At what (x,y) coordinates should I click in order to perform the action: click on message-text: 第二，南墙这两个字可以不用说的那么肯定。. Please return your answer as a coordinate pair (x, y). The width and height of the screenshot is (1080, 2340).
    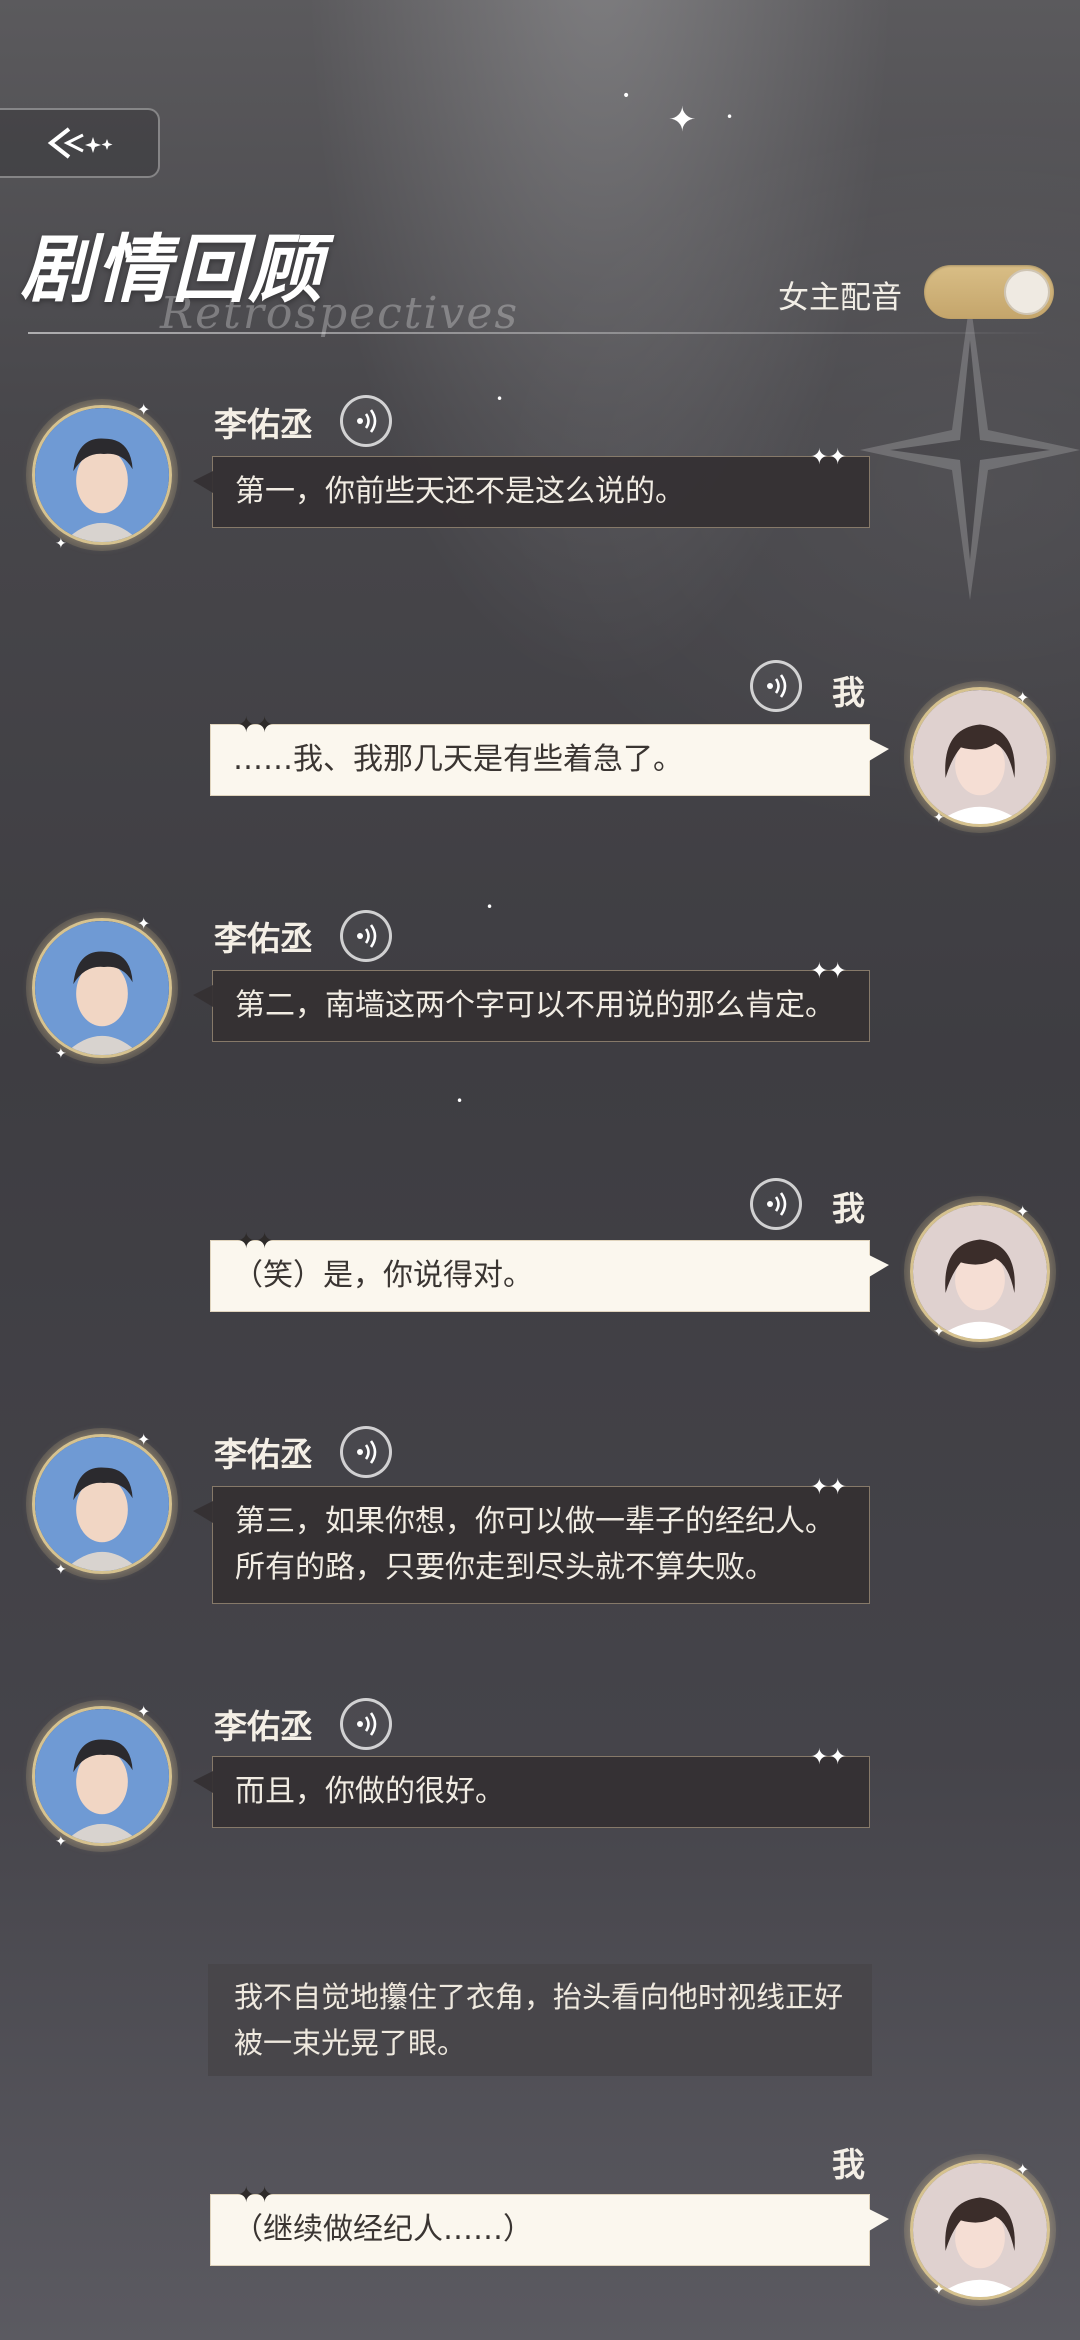
    Looking at the image, I should click on (535, 1005).